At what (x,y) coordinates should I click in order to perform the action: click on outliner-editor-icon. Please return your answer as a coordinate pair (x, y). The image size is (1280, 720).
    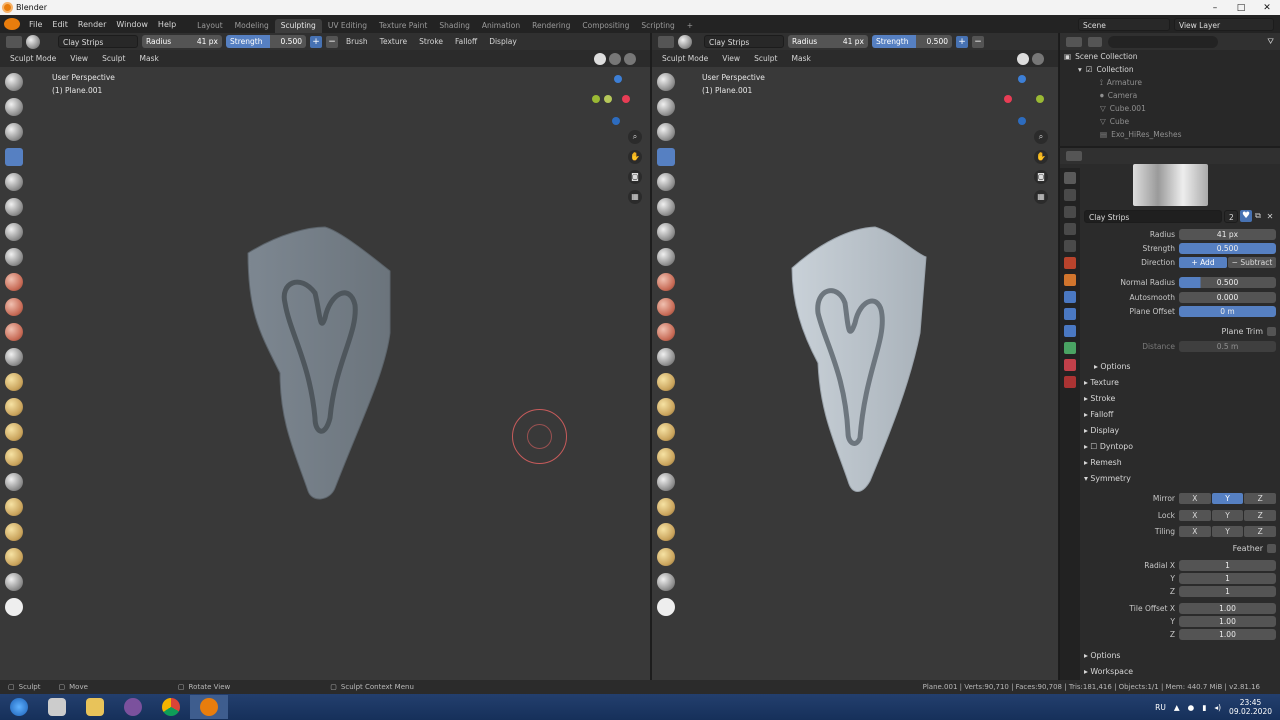
    Looking at the image, I should click on (1074, 41).